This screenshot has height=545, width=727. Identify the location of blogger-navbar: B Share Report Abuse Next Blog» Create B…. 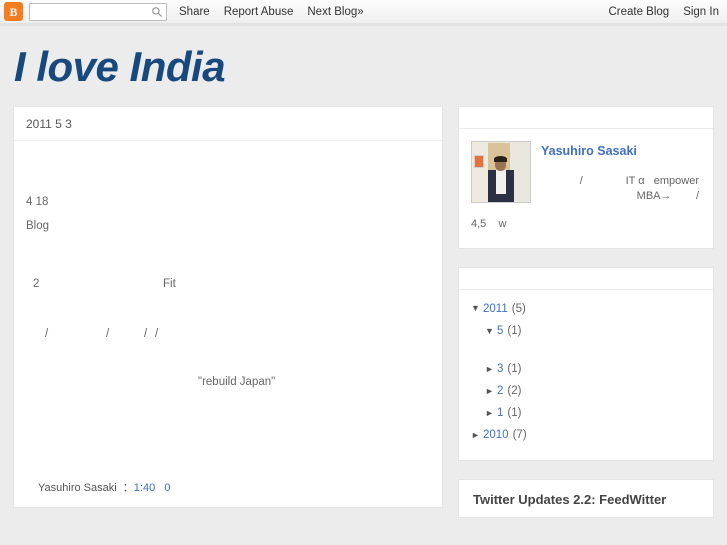
(363, 13).